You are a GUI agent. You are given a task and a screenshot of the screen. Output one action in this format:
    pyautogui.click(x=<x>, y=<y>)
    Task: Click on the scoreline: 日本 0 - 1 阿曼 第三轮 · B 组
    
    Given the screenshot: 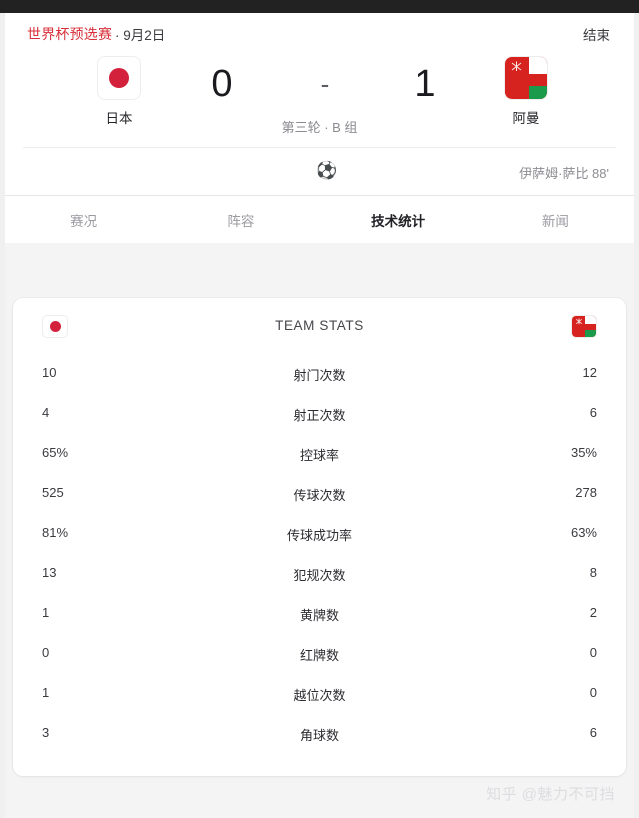 What is the action you would take?
    pyautogui.click(x=319, y=98)
    